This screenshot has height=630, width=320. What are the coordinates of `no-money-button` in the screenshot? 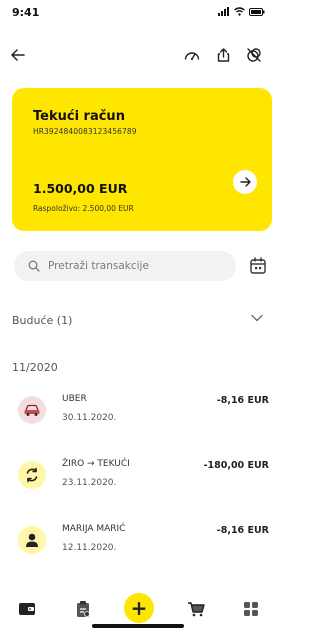 It's located at (254, 55).